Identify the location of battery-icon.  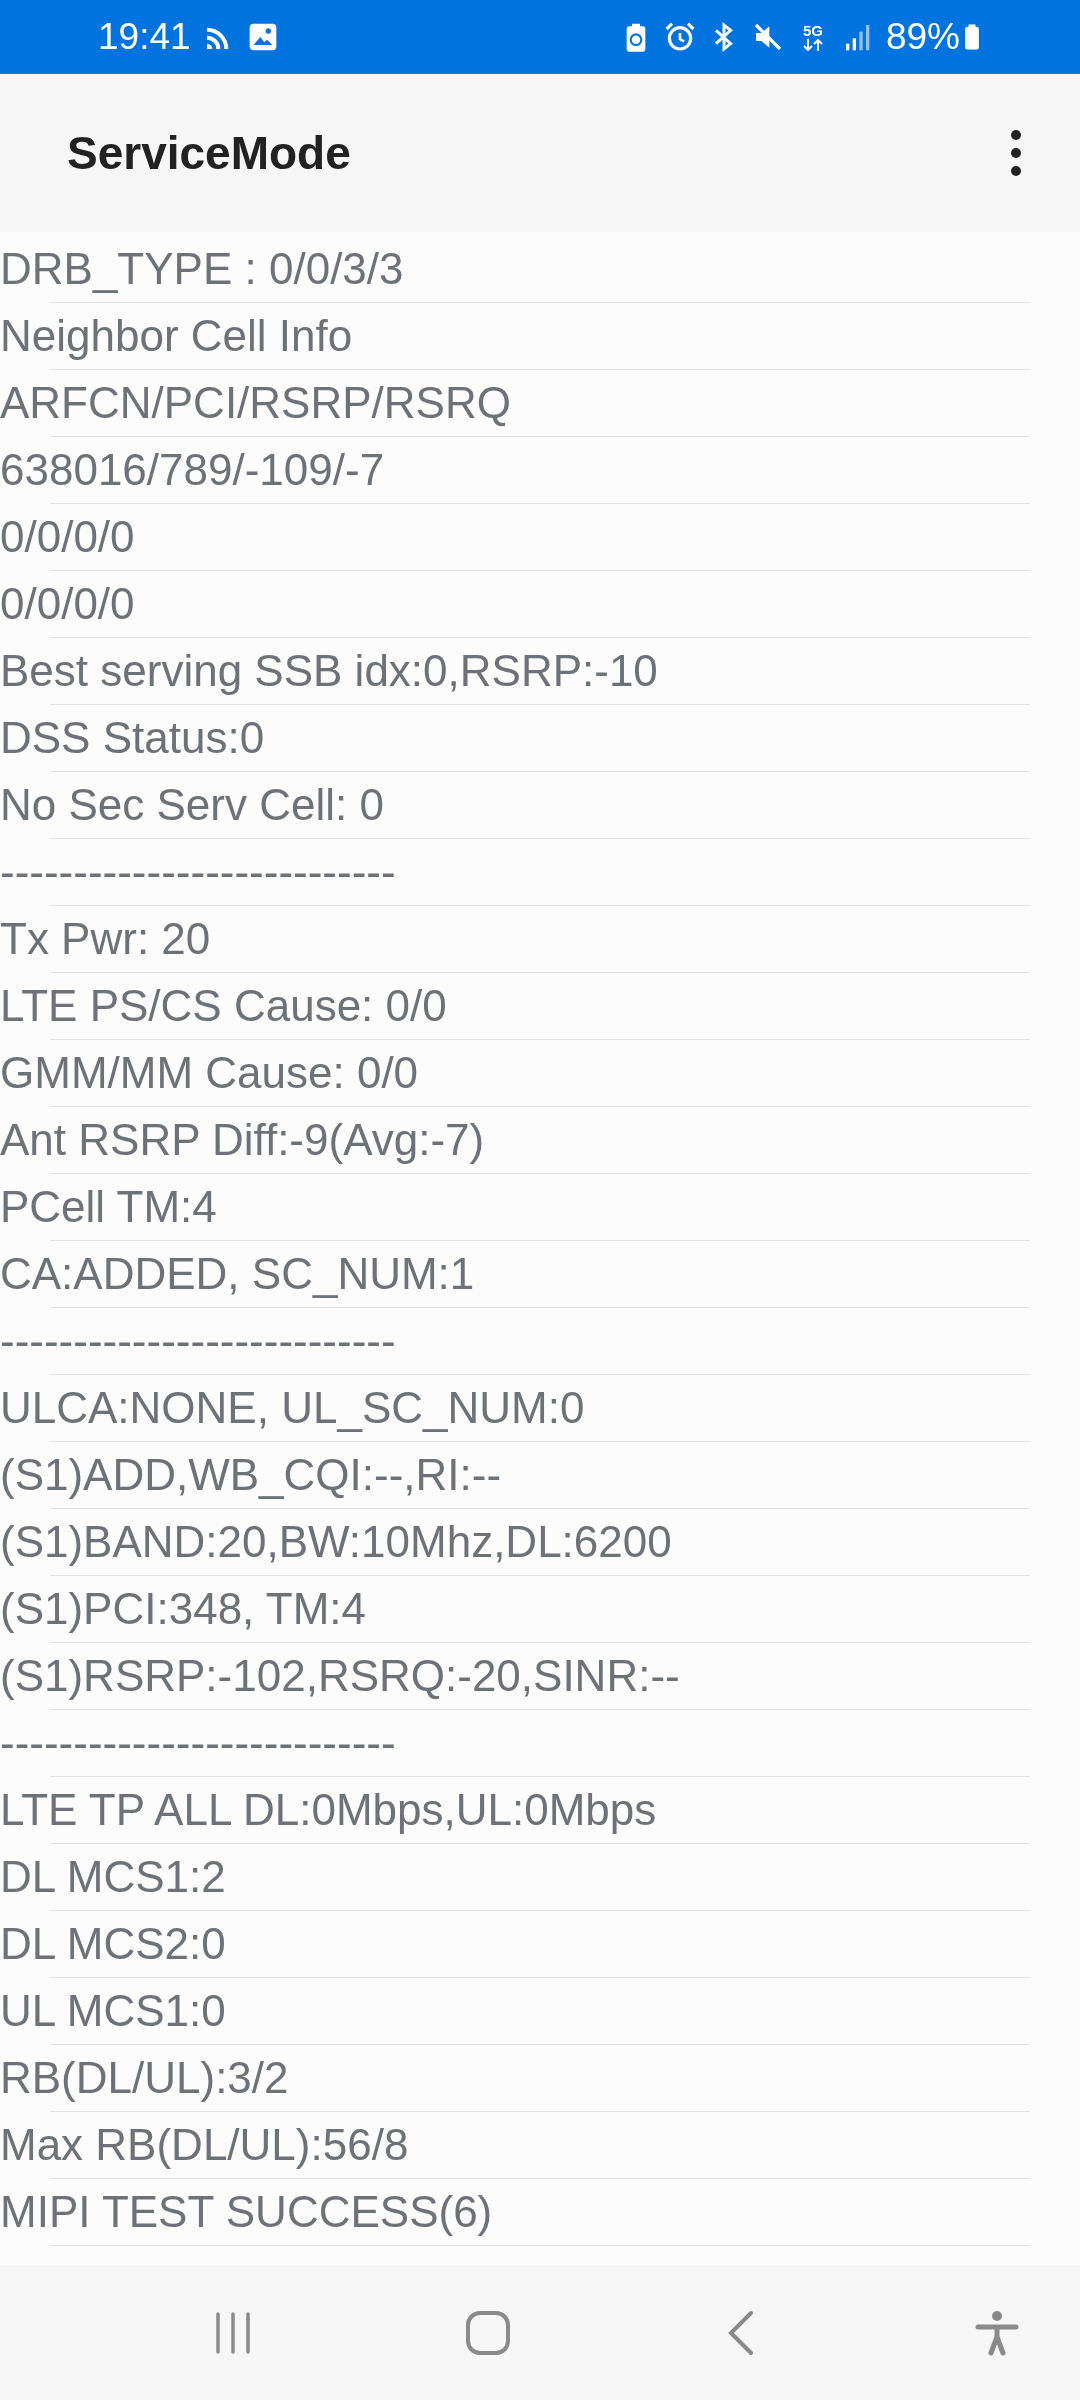
(972, 37).